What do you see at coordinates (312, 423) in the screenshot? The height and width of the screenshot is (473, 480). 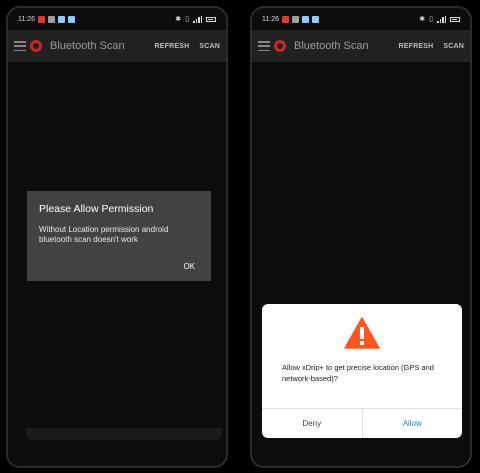 I see `deny-button: Deny` at bounding box center [312, 423].